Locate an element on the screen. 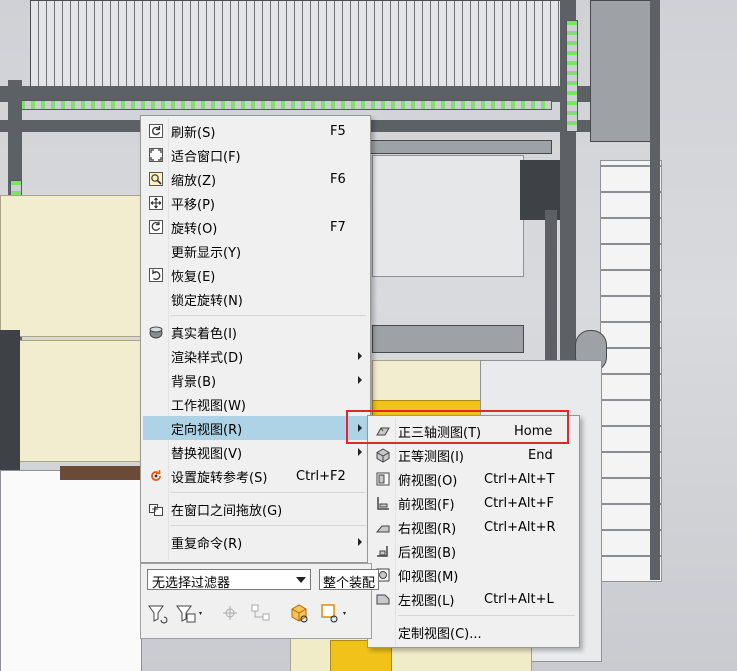 Image resolution: width=737 pixels, height=671 pixels. submenu-item-isometric: 正等测图(I) End is located at coordinates (473, 455).